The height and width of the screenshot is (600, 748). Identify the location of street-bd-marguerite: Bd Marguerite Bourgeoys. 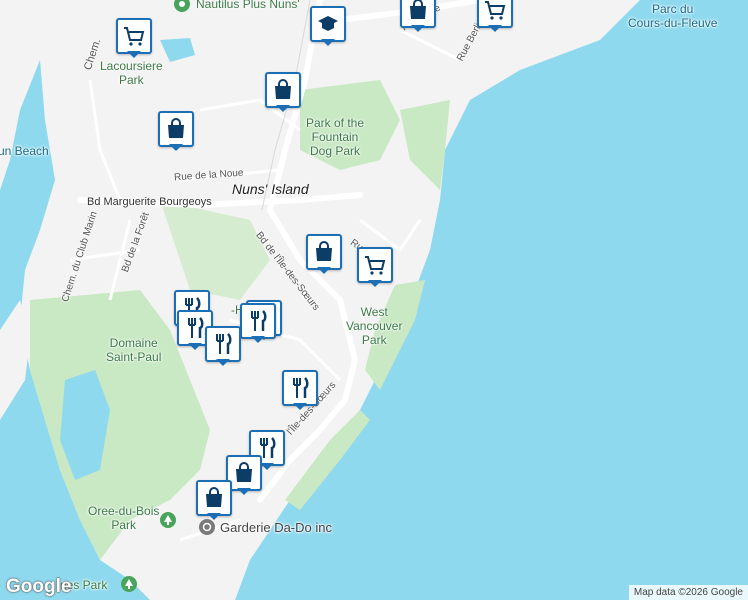
(149, 202).